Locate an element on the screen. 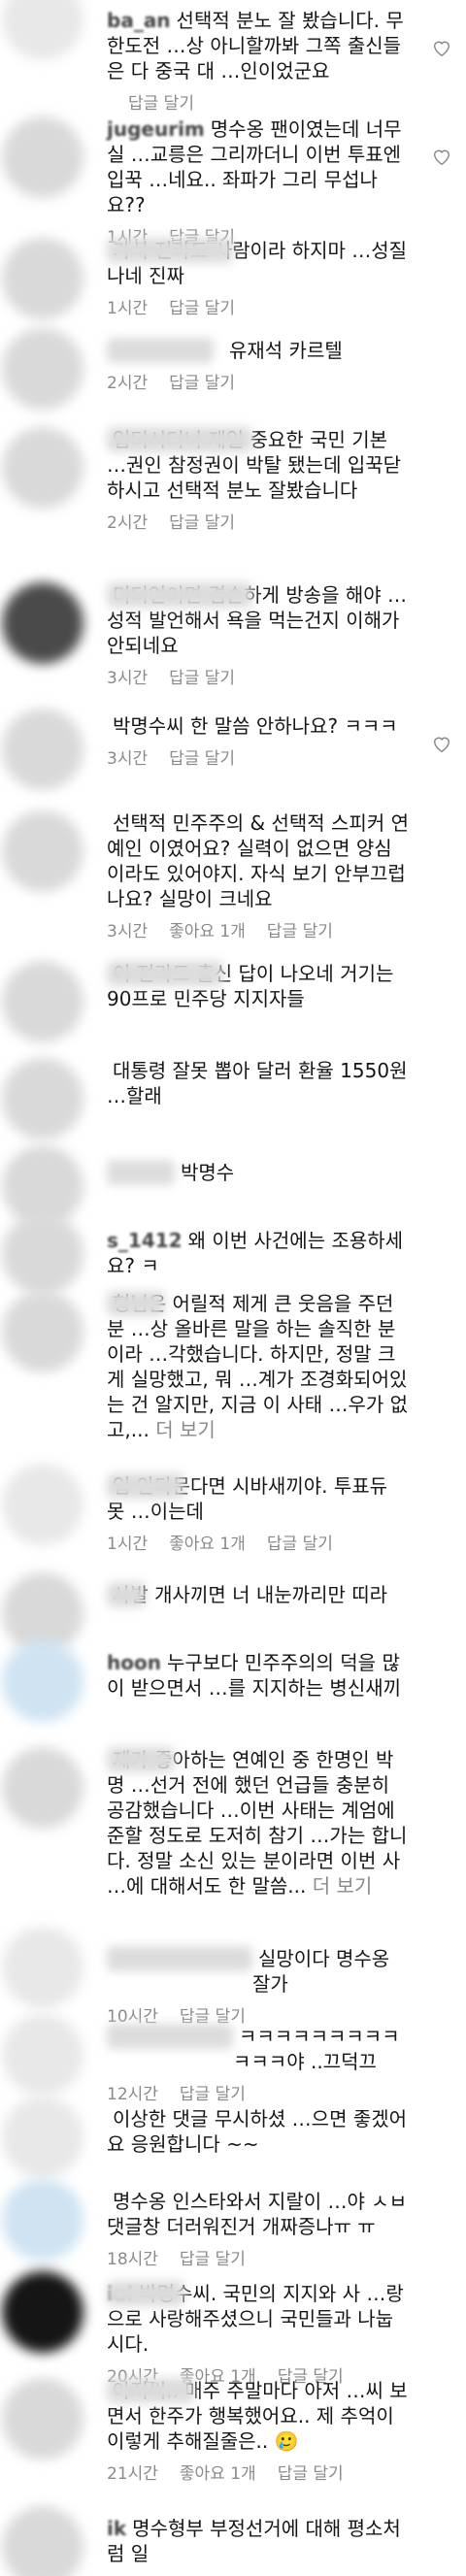 The height and width of the screenshot is (2576, 466). comment-text: 실망이다 명수옹 잘가 is located at coordinates (321, 1971).